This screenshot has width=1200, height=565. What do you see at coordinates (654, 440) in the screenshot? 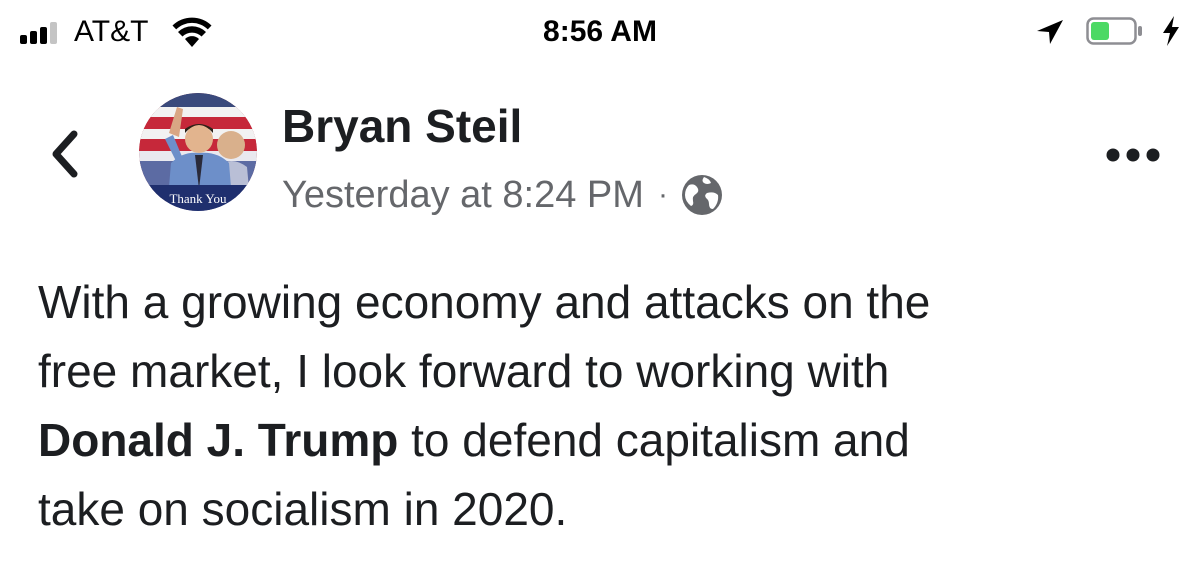
I see `post-text-fragment: to defend capitalism and` at bounding box center [654, 440].